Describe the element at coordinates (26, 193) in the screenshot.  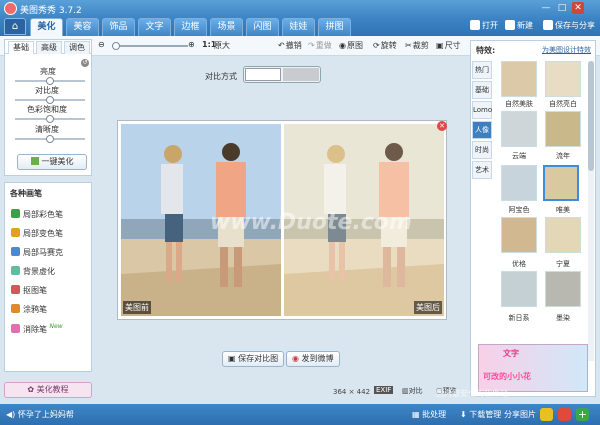
I see `brush-panel-title: 各种画笔` at that location.